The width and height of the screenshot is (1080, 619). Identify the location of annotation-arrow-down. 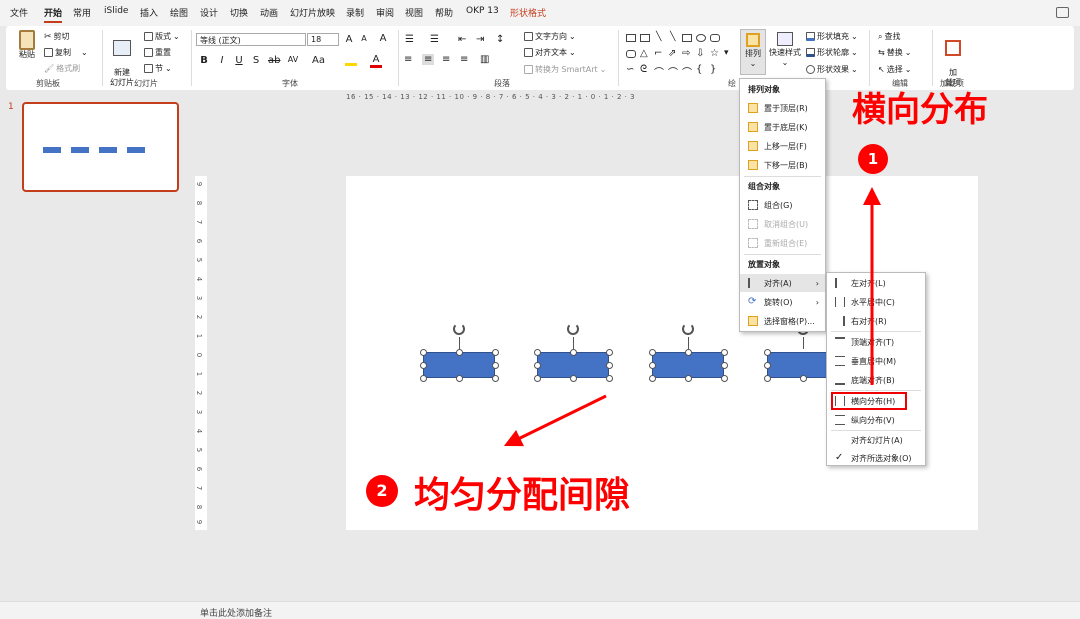
(555, 420).